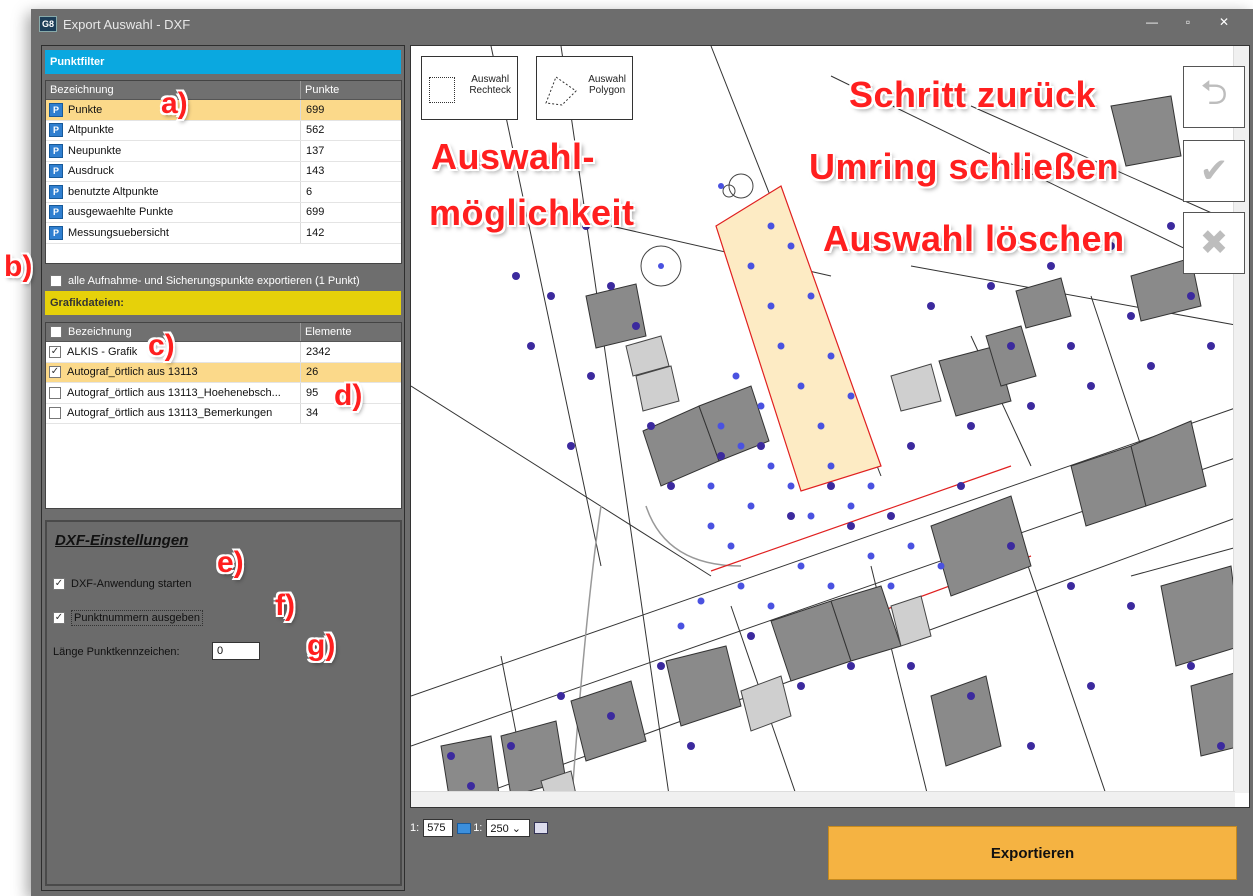 This screenshot has width=1253, height=896. I want to click on delete-selection-button: ✖, so click(1214, 243).